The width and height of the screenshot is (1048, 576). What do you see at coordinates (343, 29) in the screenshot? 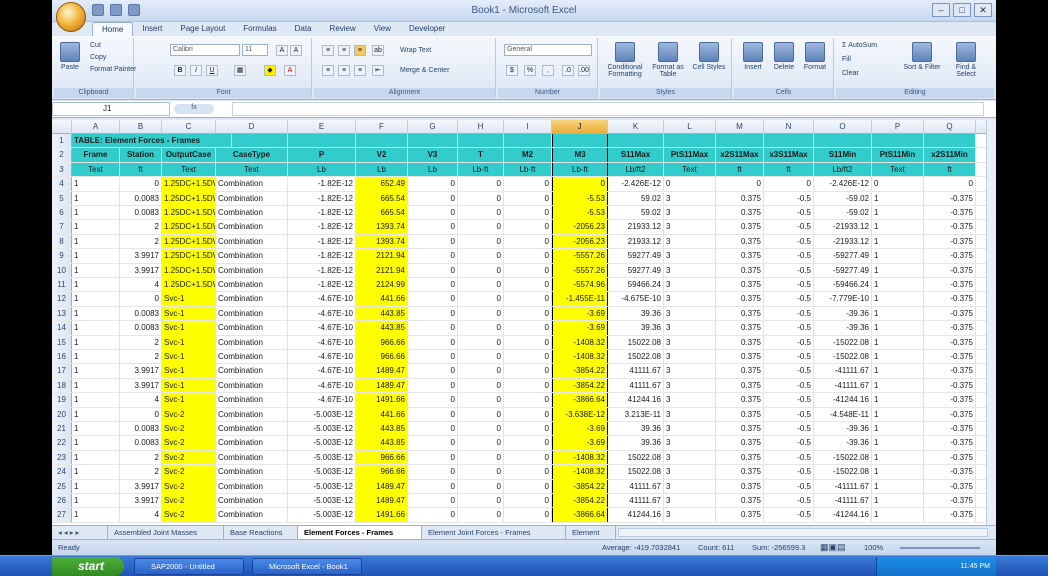
I see `tab-review: Review` at bounding box center [343, 29].